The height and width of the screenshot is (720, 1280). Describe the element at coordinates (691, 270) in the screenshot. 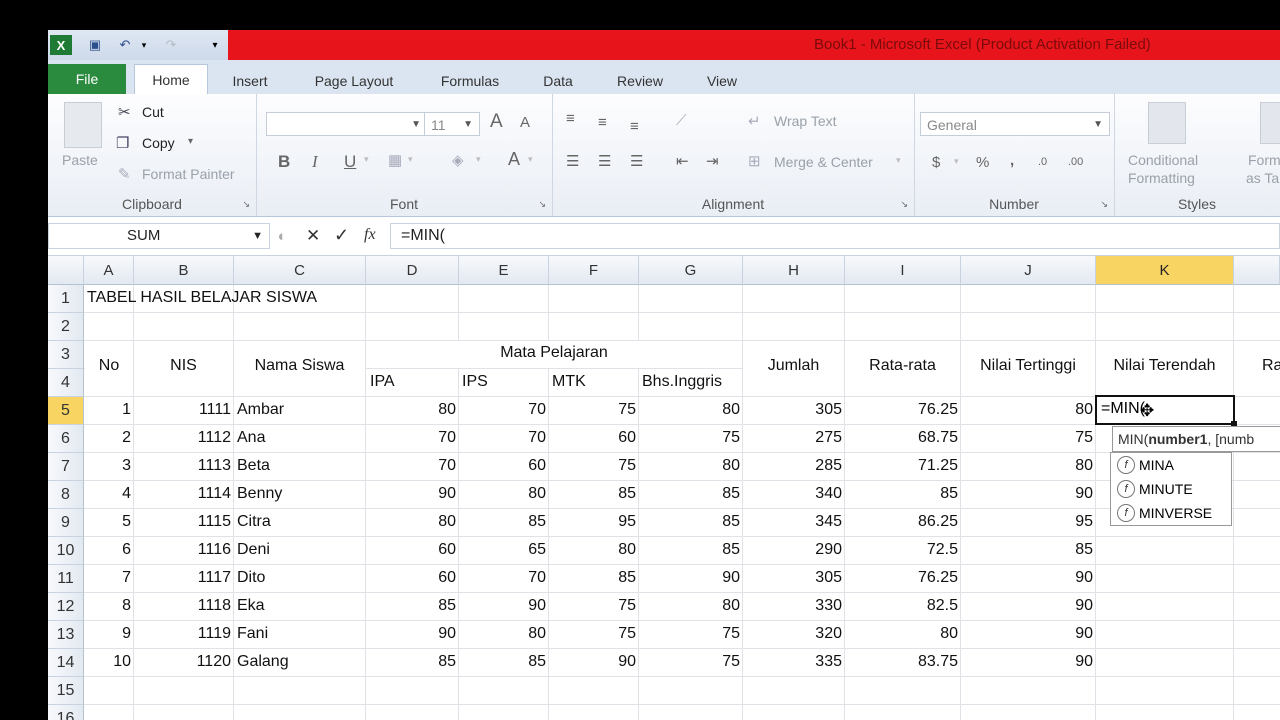

I see `column-header: G` at that location.